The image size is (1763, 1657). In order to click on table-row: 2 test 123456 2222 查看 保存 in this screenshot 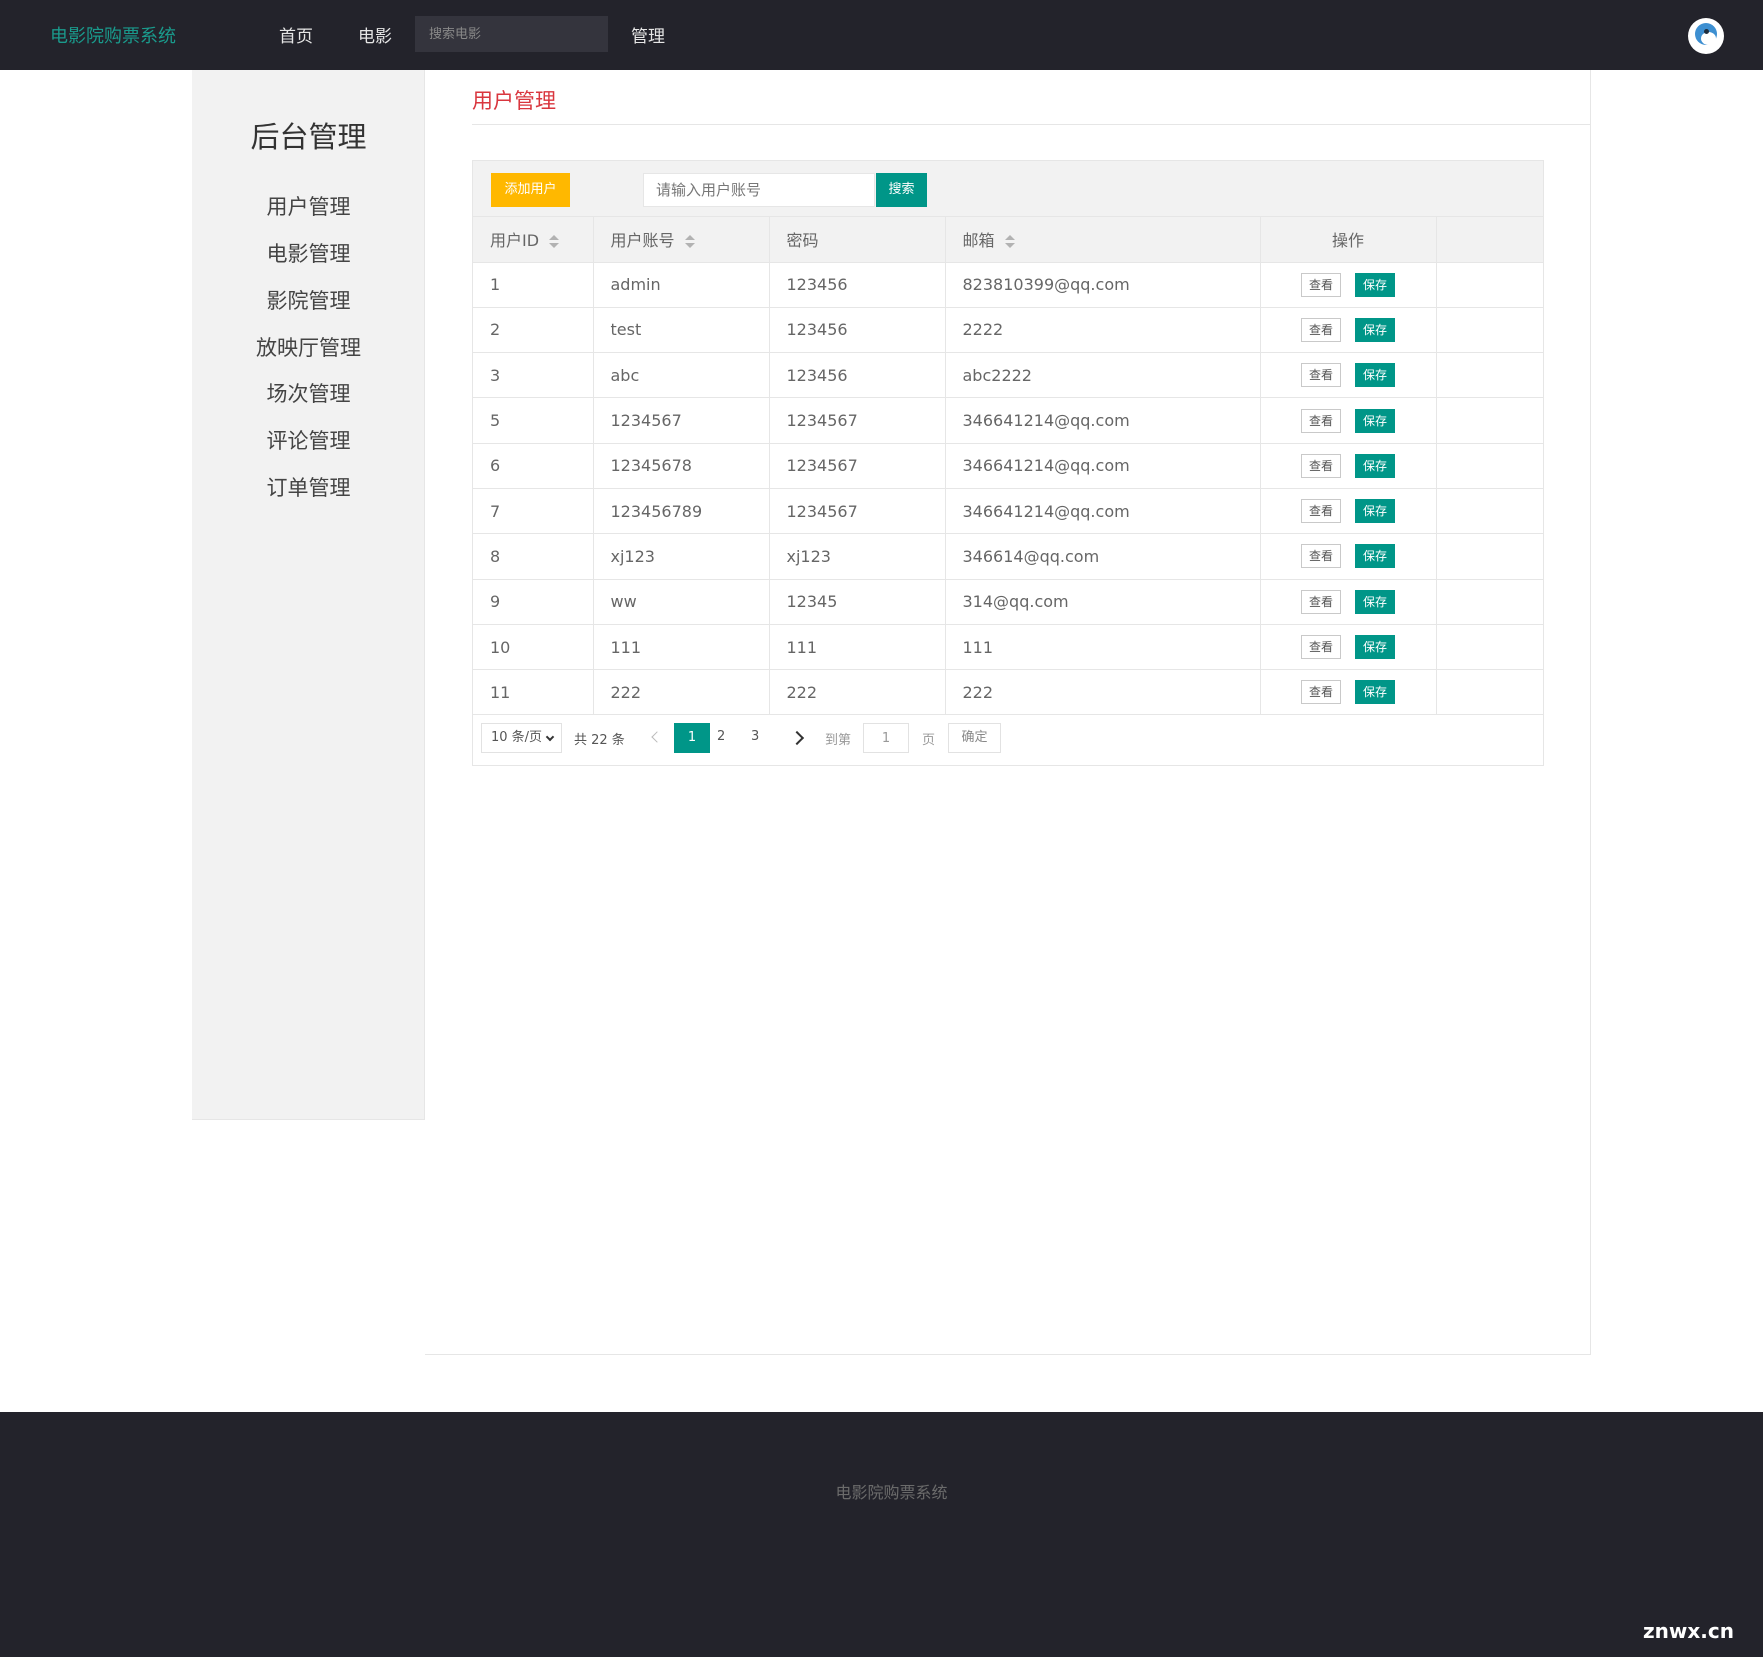, I will do `click(1008, 330)`.